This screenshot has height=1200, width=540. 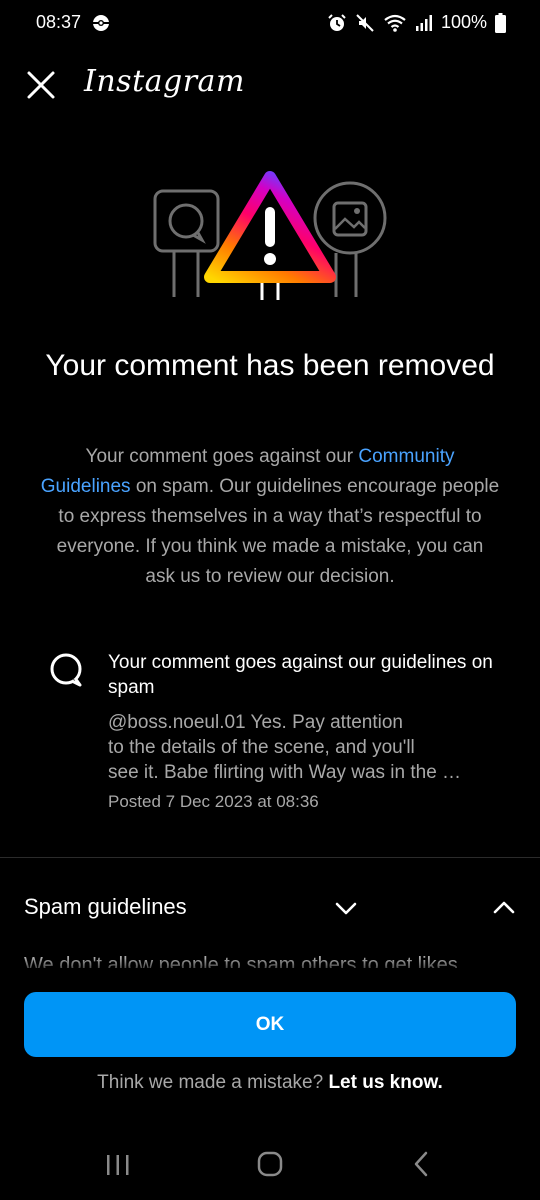 What do you see at coordinates (504, 908) in the screenshot?
I see `chevron-up-icon` at bounding box center [504, 908].